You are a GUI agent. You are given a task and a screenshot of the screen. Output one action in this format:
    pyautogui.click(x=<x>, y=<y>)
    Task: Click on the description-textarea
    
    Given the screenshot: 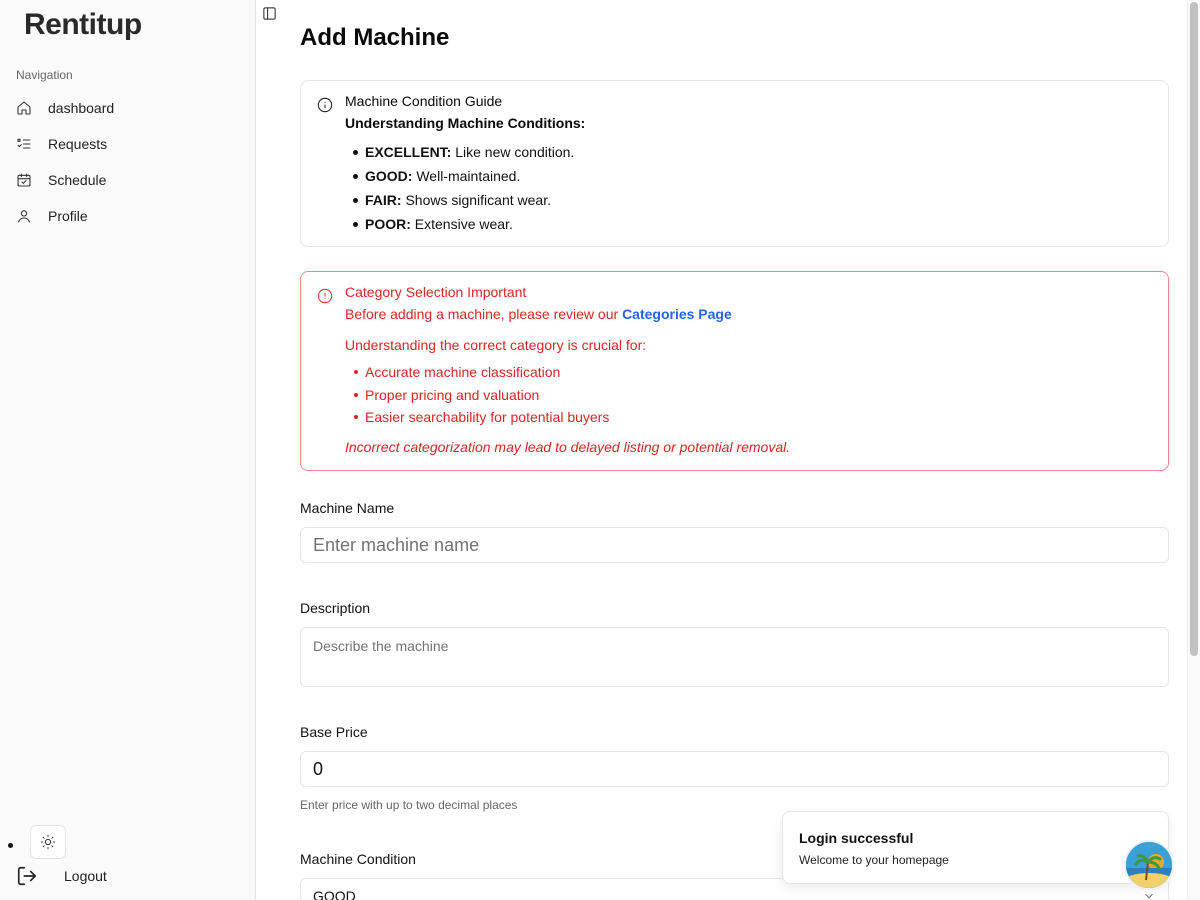 What is the action you would take?
    pyautogui.click(x=734, y=657)
    